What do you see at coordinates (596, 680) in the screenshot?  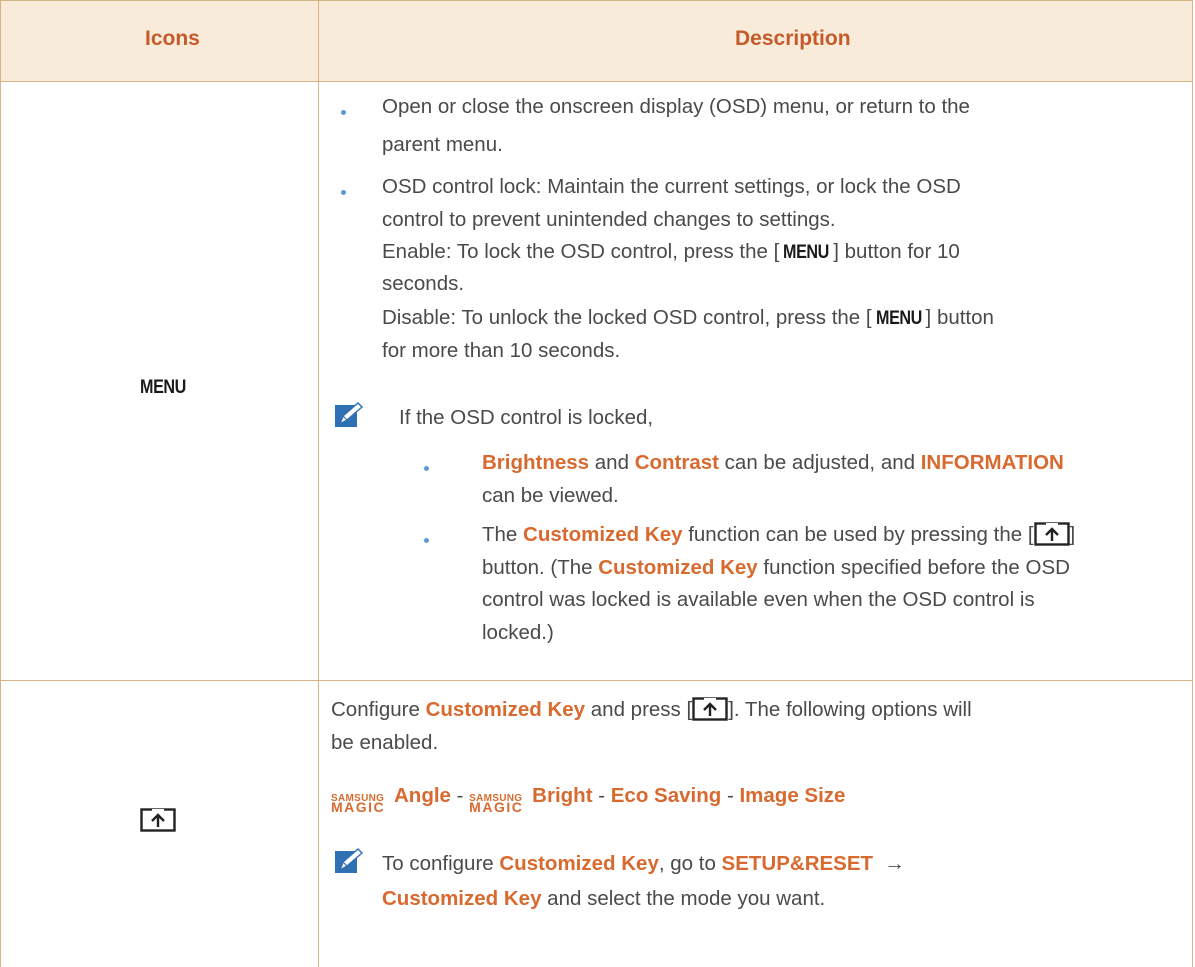 I see `row-divider` at bounding box center [596, 680].